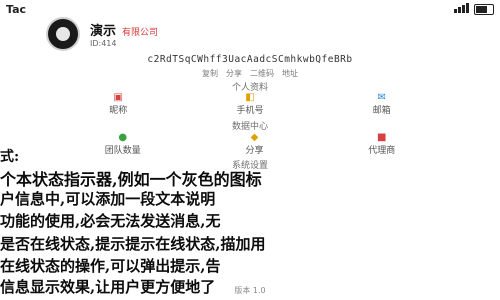  What do you see at coordinates (110, 266) in the screenshot?
I see `overlay-line-6: 在线状态的操作,可以弹出提示,告` at bounding box center [110, 266].